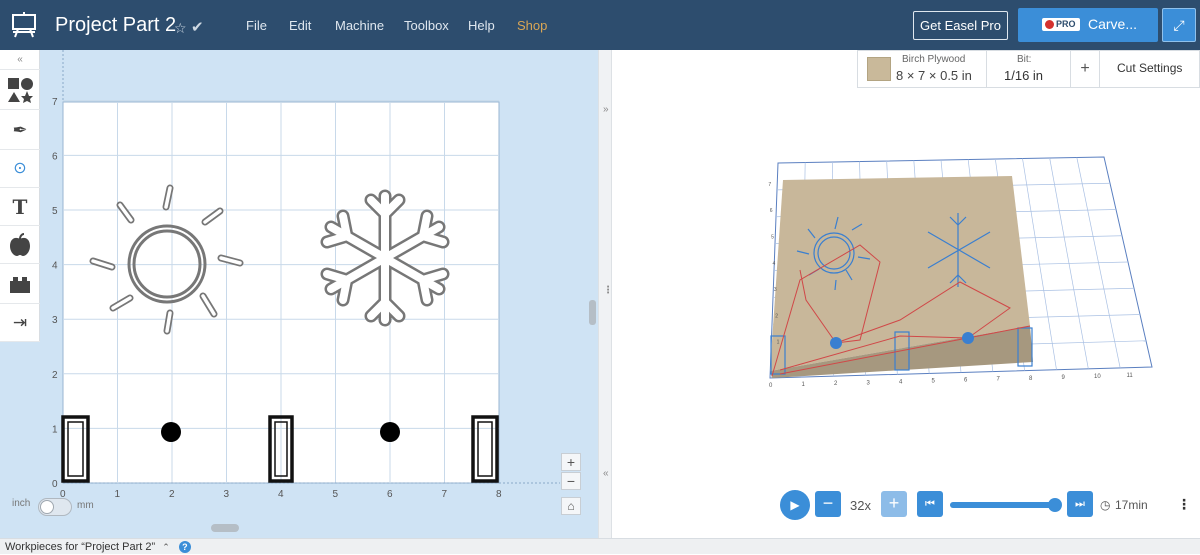 The width and height of the screenshot is (1200, 555). Describe the element at coordinates (47, 507) in the screenshot. I see `toggle-knob` at that location.